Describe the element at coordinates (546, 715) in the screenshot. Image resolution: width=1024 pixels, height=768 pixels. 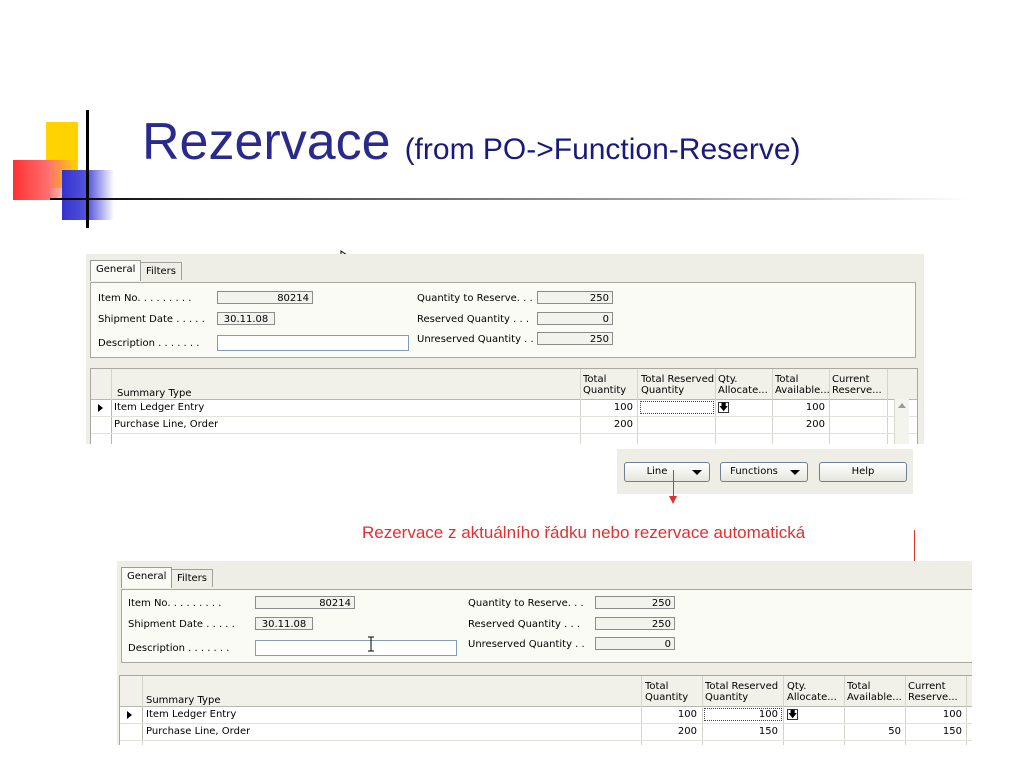
I see `table-row: Item Ledger Entry 100 100 🡇 100` at that location.